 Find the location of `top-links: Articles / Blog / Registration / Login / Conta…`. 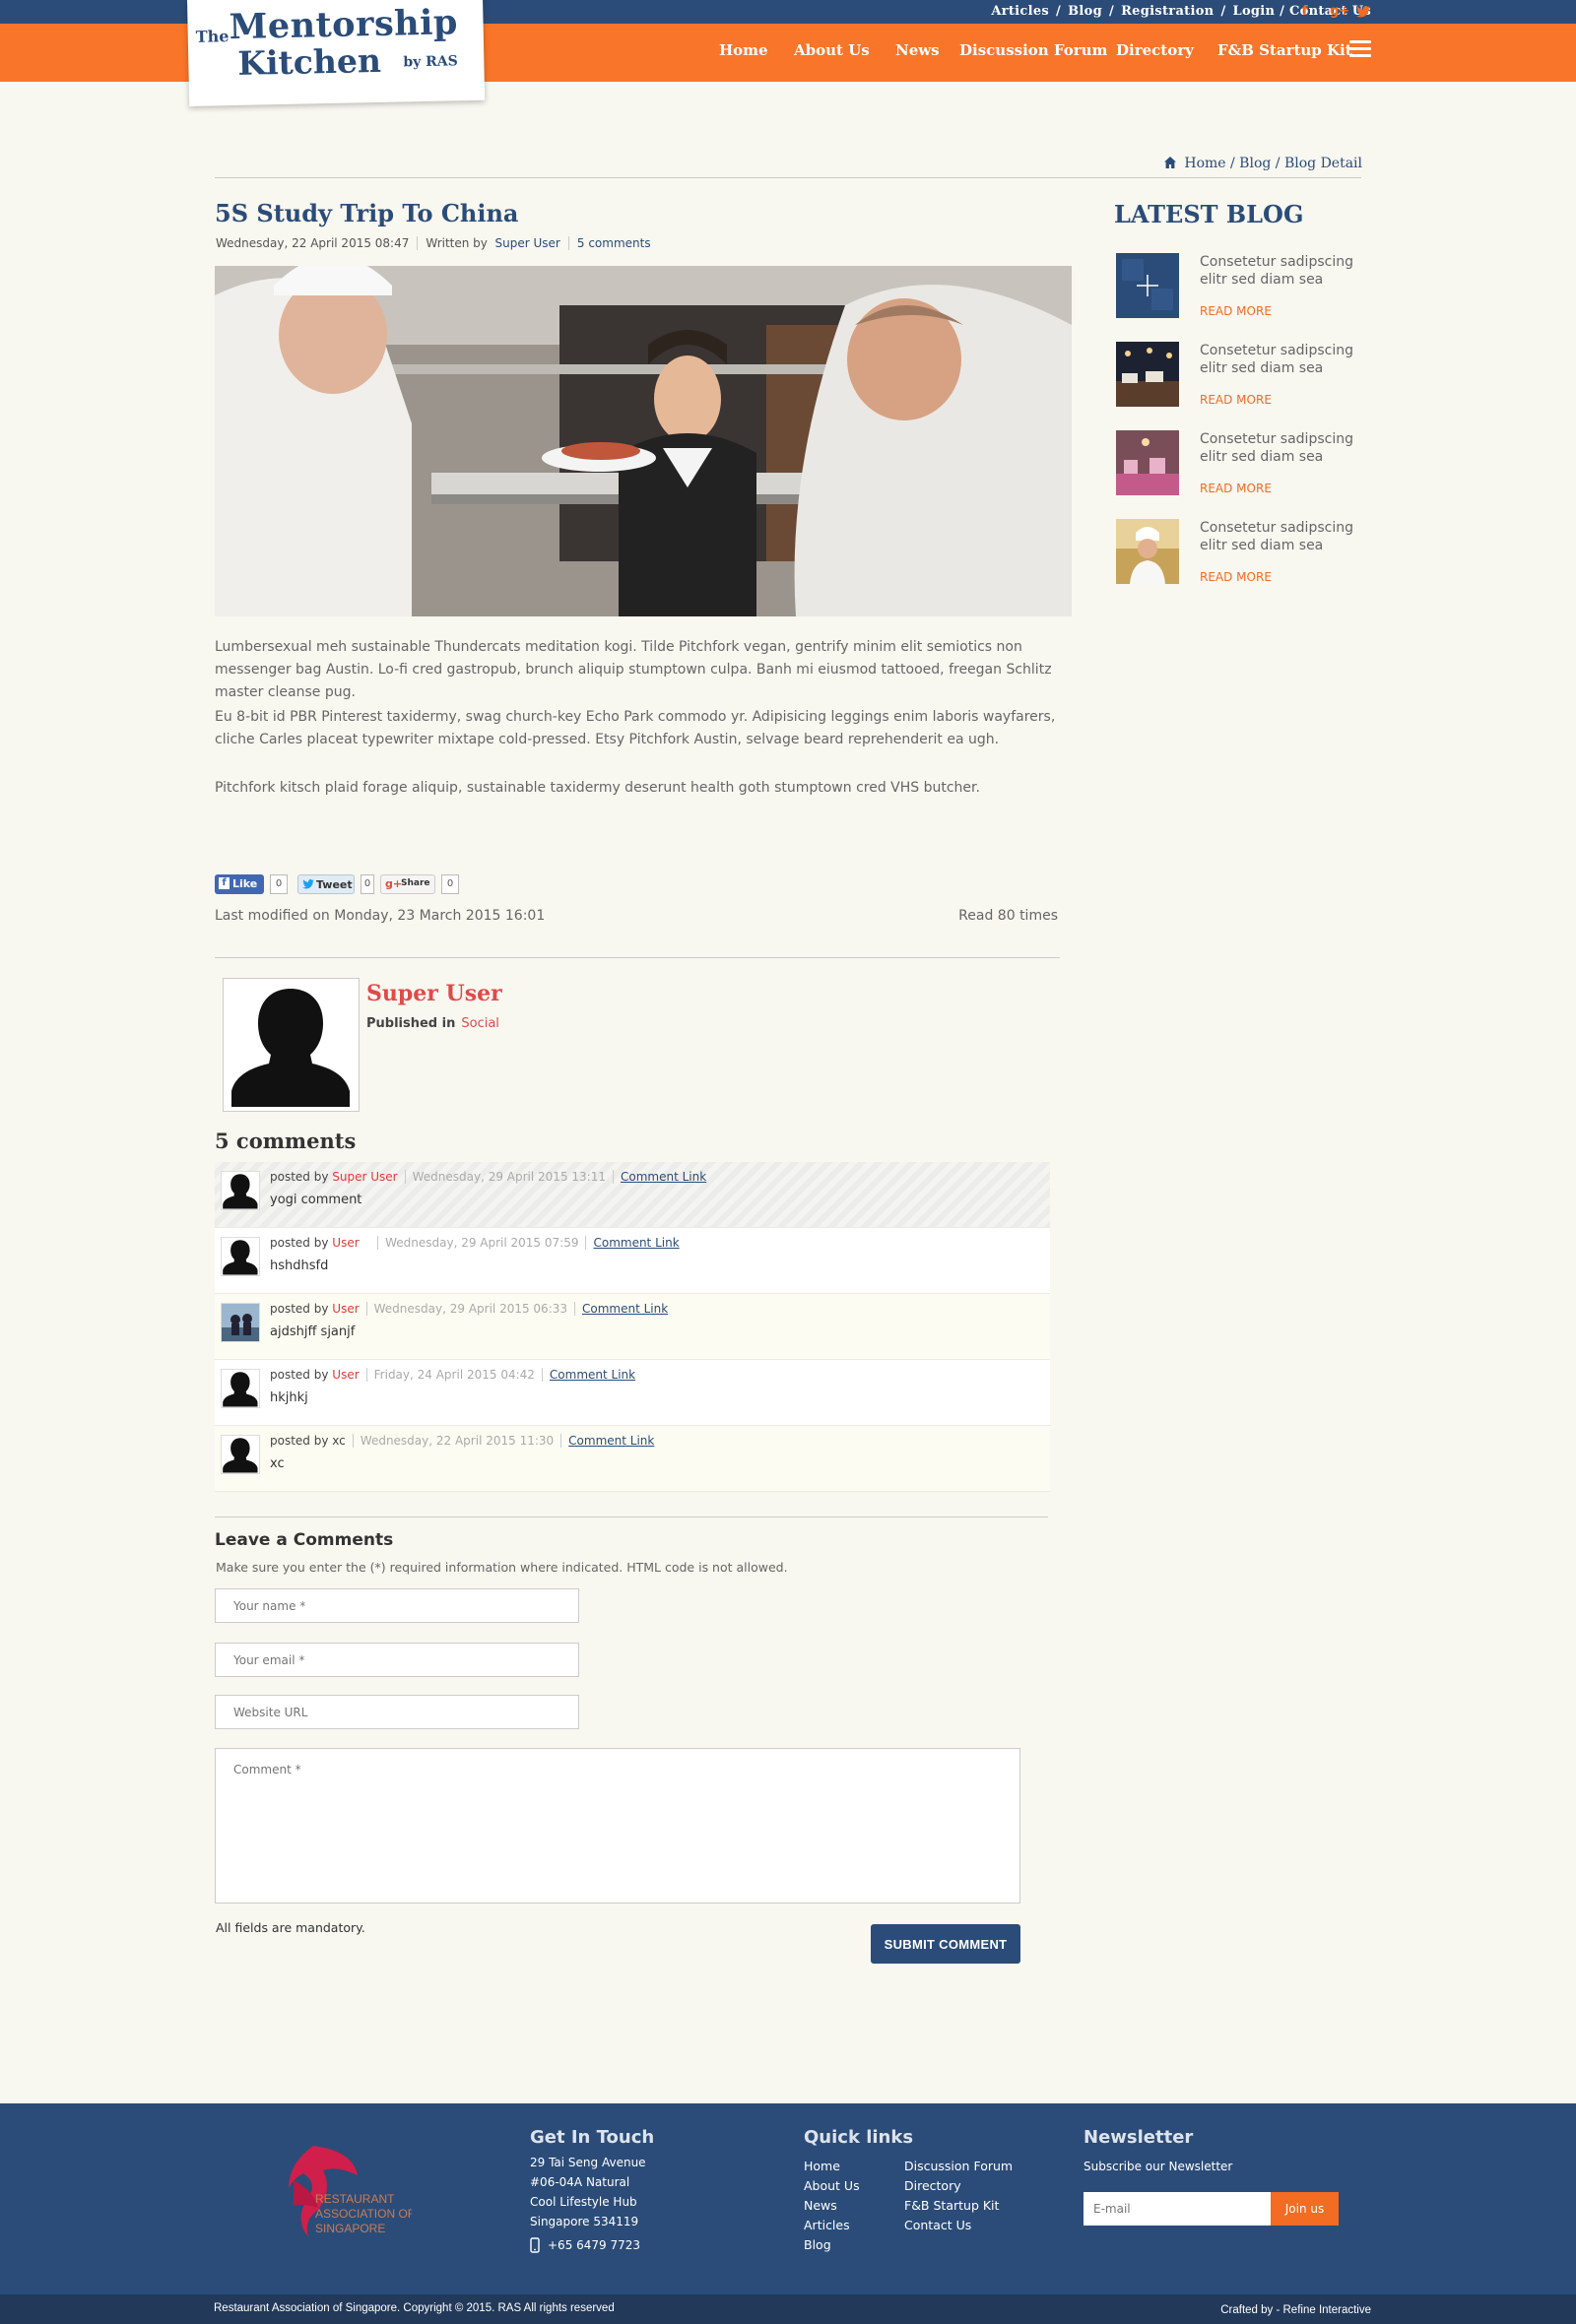

top-links: Articles / Blog / Registration / Login / Conta… is located at coordinates (1181, 11).